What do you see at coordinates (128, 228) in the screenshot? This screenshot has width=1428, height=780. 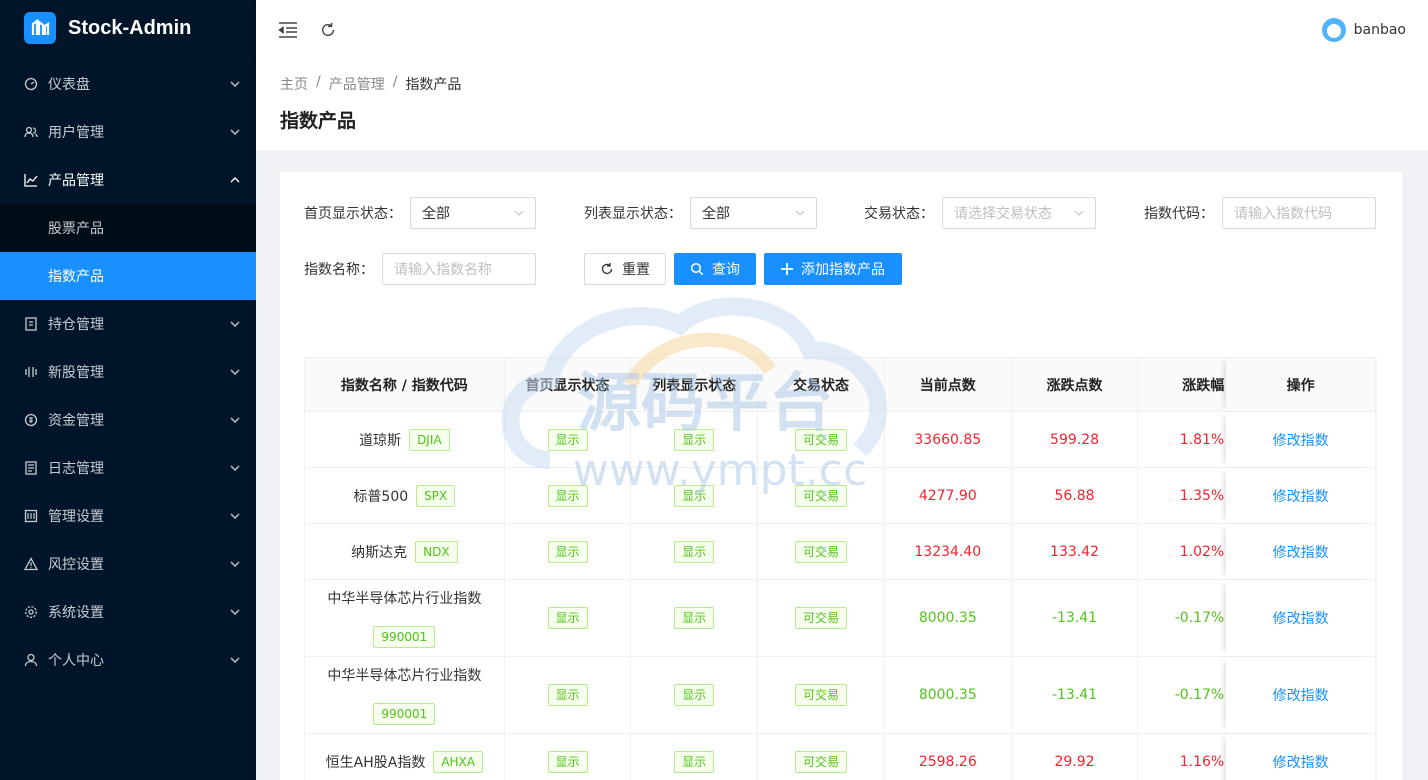 I see `submenu-item-0: 股票产品` at bounding box center [128, 228].